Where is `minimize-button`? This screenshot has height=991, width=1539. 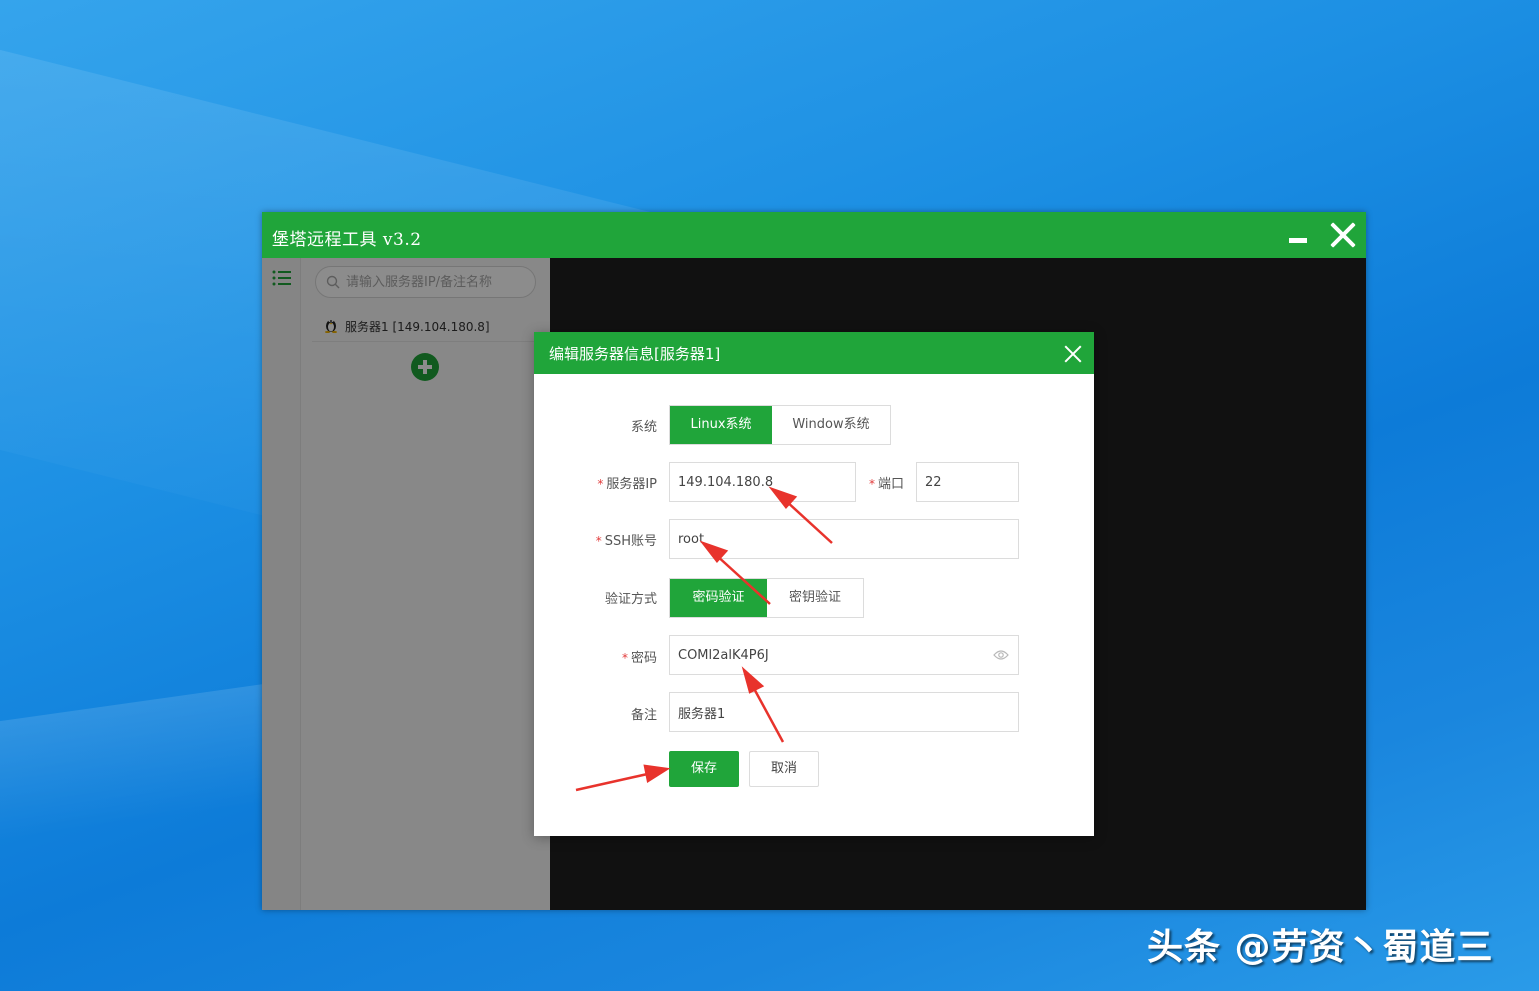
minimize-button is located at coordinates (1298, 240).